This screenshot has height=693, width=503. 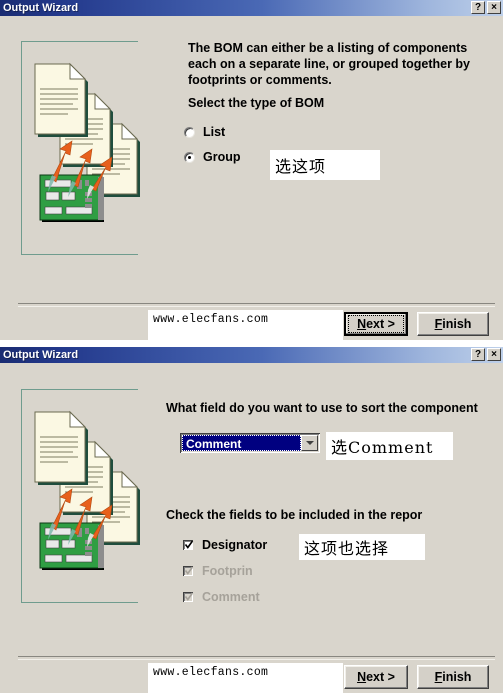 What do you see at coordinates (260, 80) in the screenshot?
I see `intro-line-3: footprints or comments.` at bounding box center [260, 80].